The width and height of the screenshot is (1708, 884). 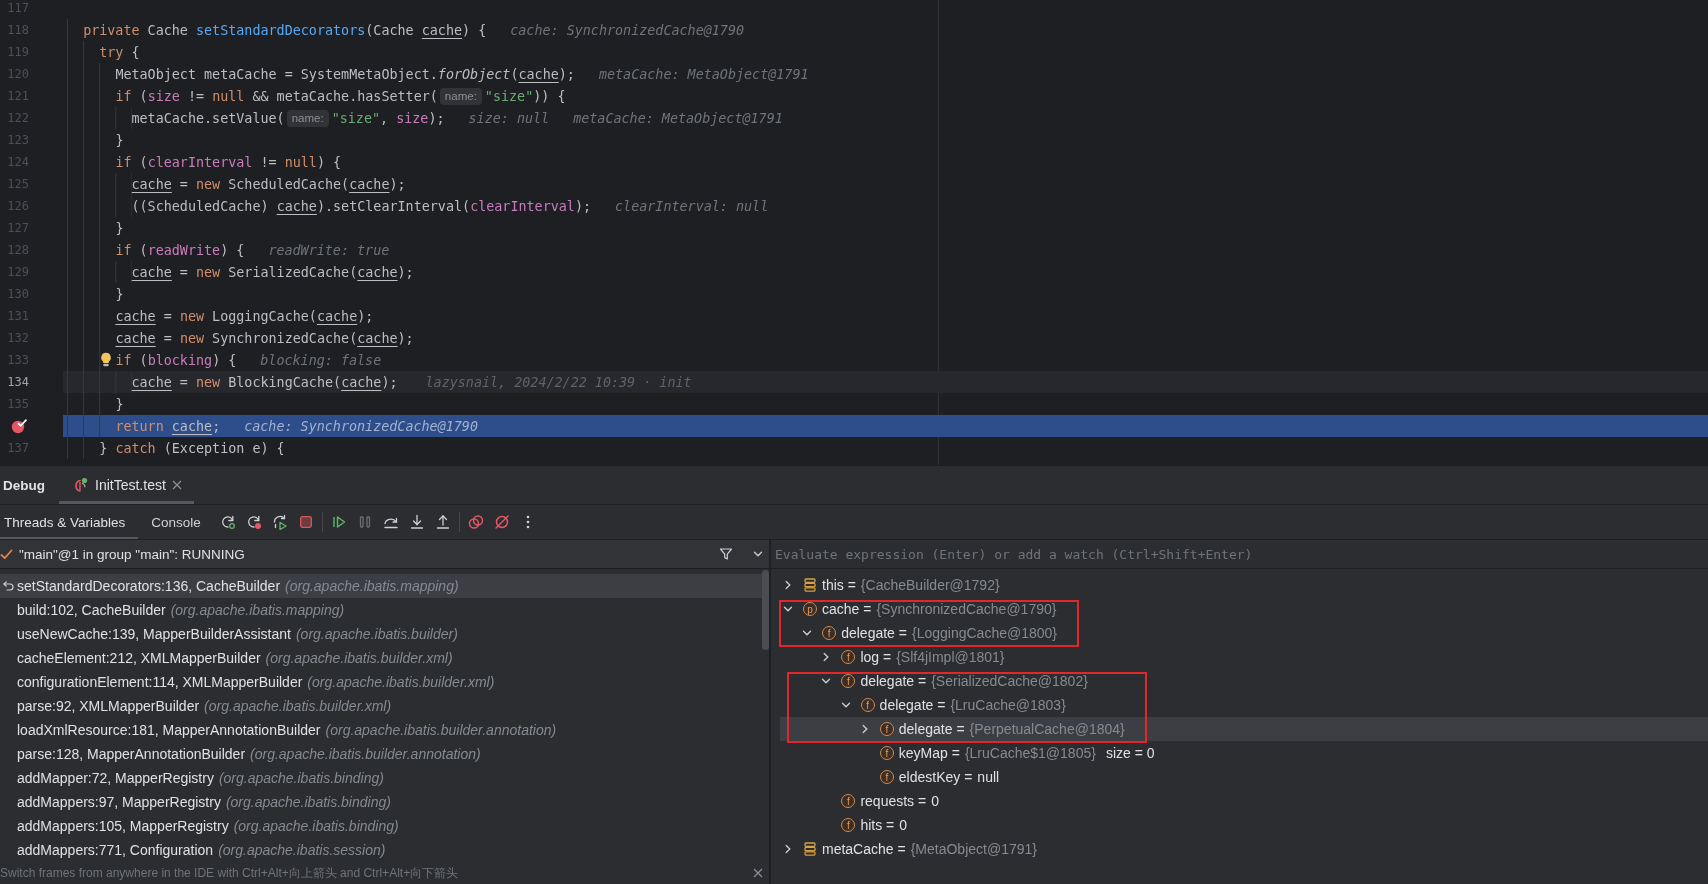 What do you see at coordinates (329, 250) in the screenshot?
I see `inline-value: readWrite: true` at bounding box center [329, 250].